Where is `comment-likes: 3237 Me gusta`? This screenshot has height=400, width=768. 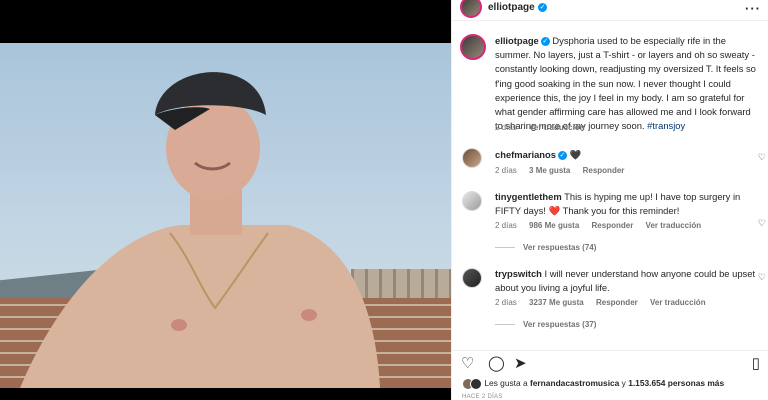
comment-likes: 3237 Me gusta is located at coordinates (556, 302).